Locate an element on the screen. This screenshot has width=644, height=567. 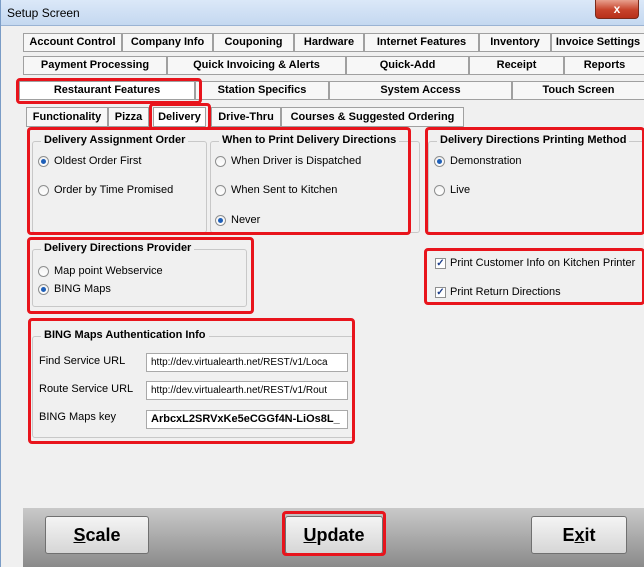
tab-internet-features: Internet Features is located at coordinates (421, 42).